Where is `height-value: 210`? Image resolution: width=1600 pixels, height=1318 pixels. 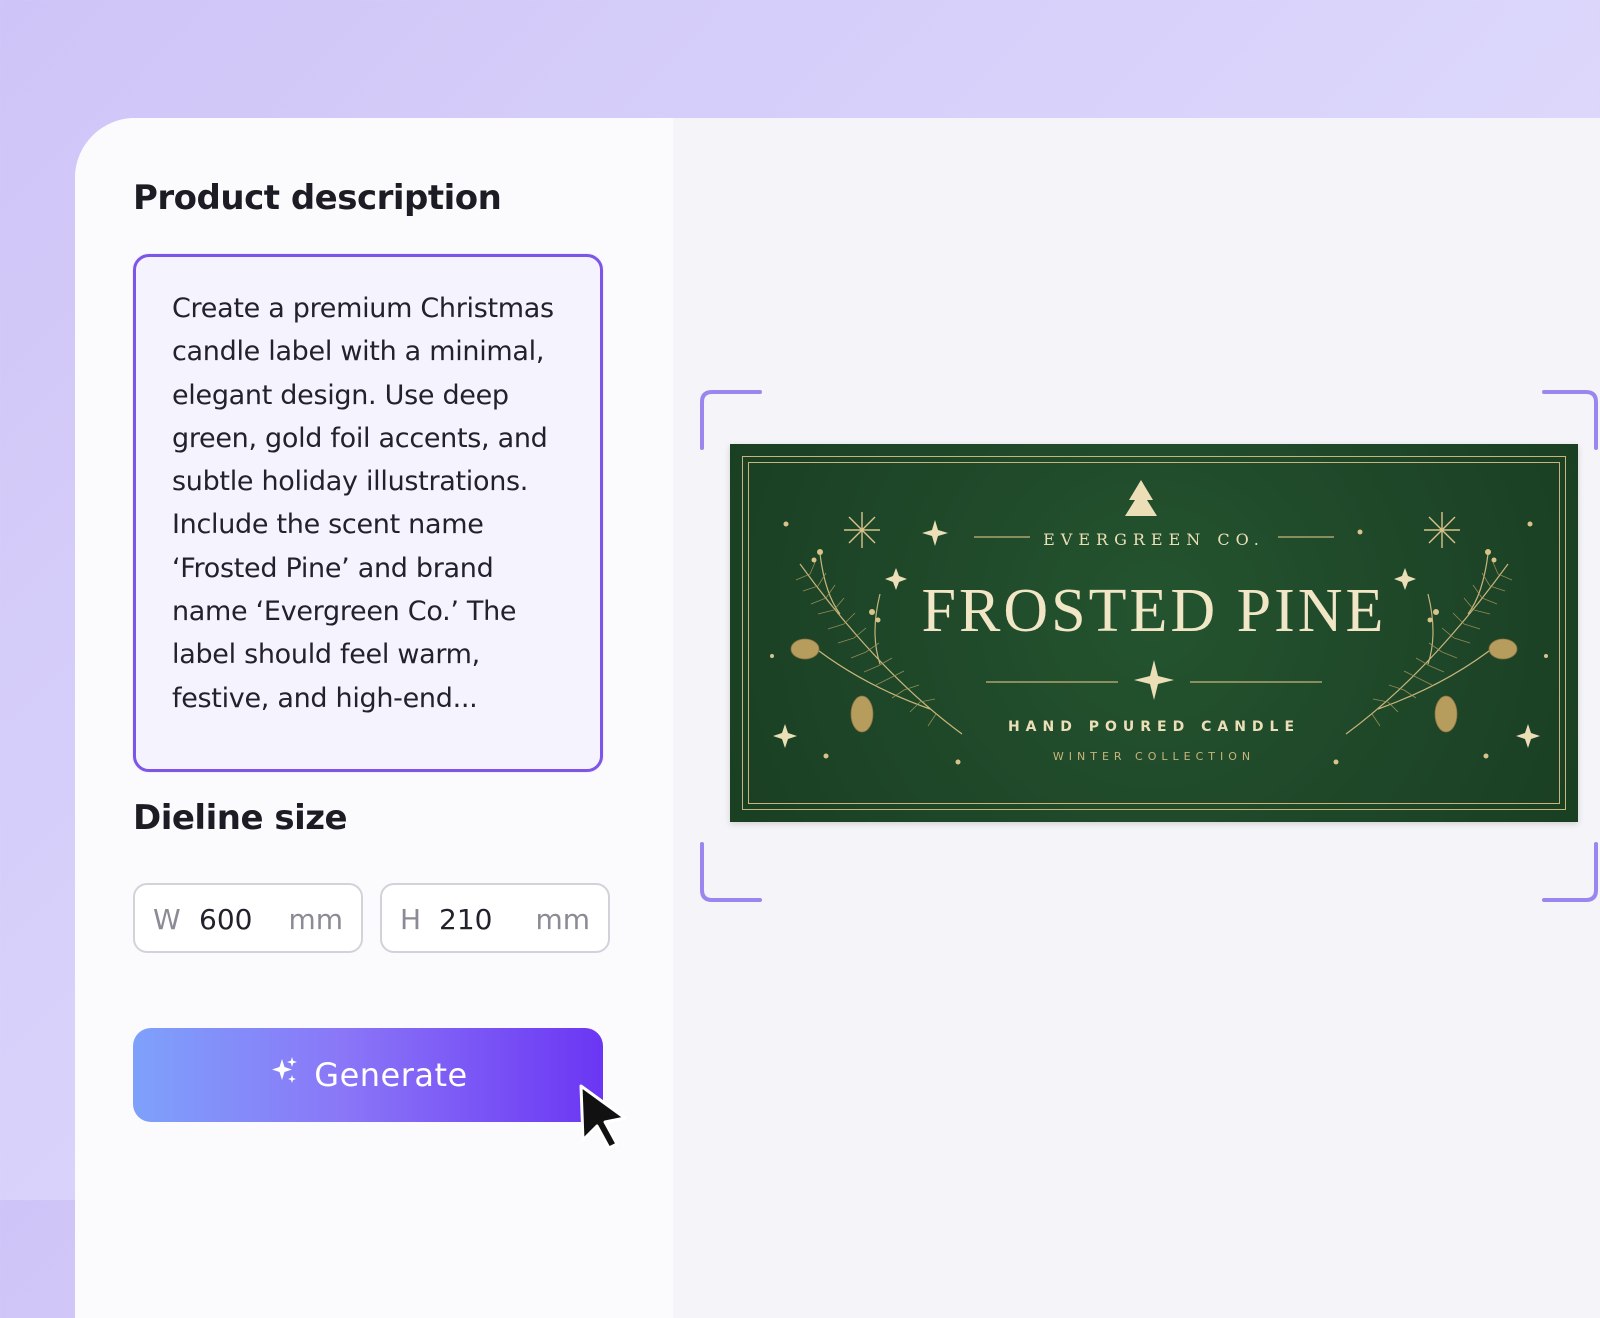
height-value: 210 is located at coordinates (466, 919).